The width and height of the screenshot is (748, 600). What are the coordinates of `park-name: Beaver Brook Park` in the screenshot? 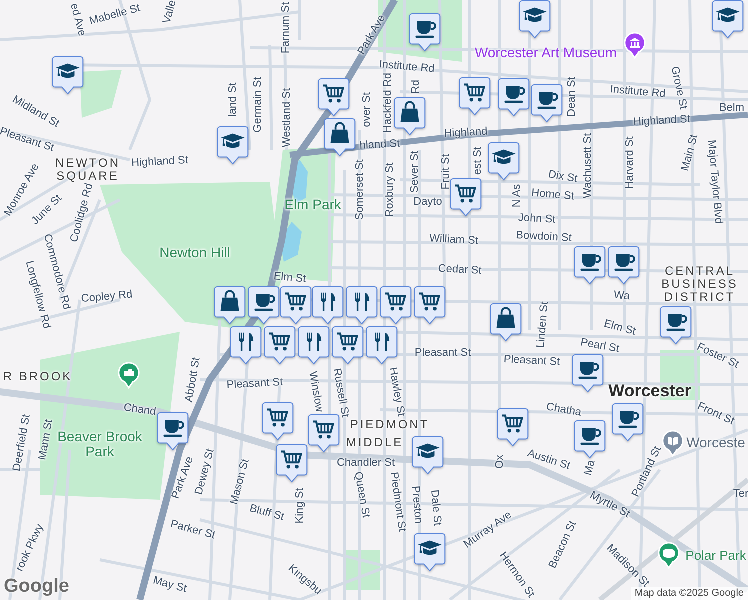 It's located at (100, 445).